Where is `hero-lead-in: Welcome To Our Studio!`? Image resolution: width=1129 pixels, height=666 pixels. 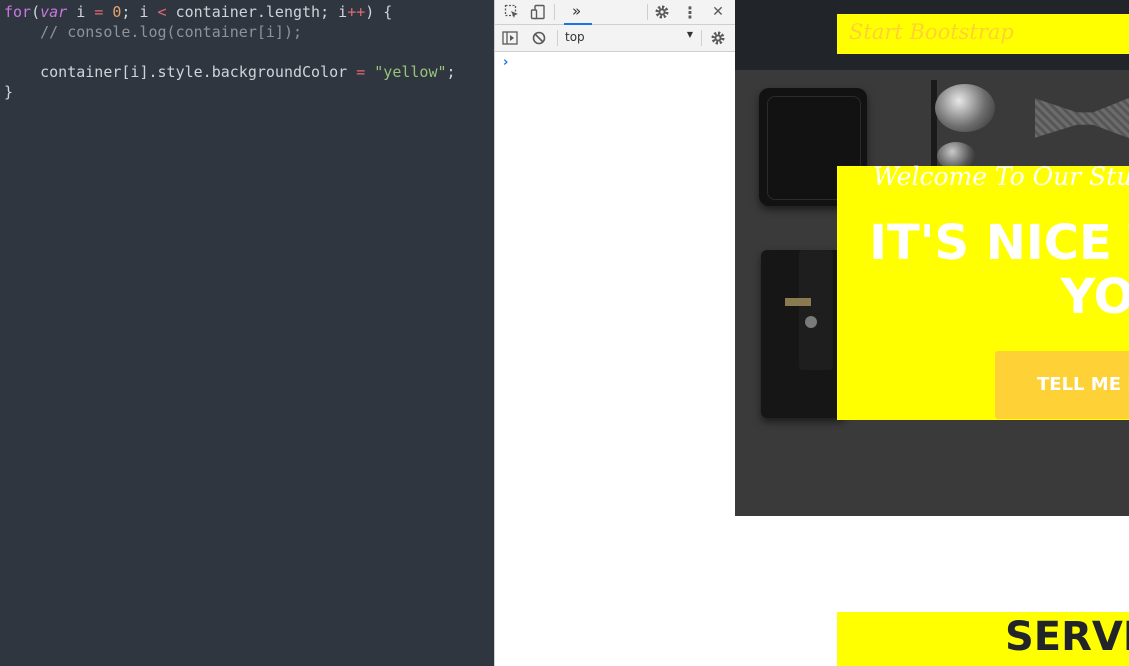 hero-lead-in: Welcome To Our Studio! is located at coordinates (1001, 176).